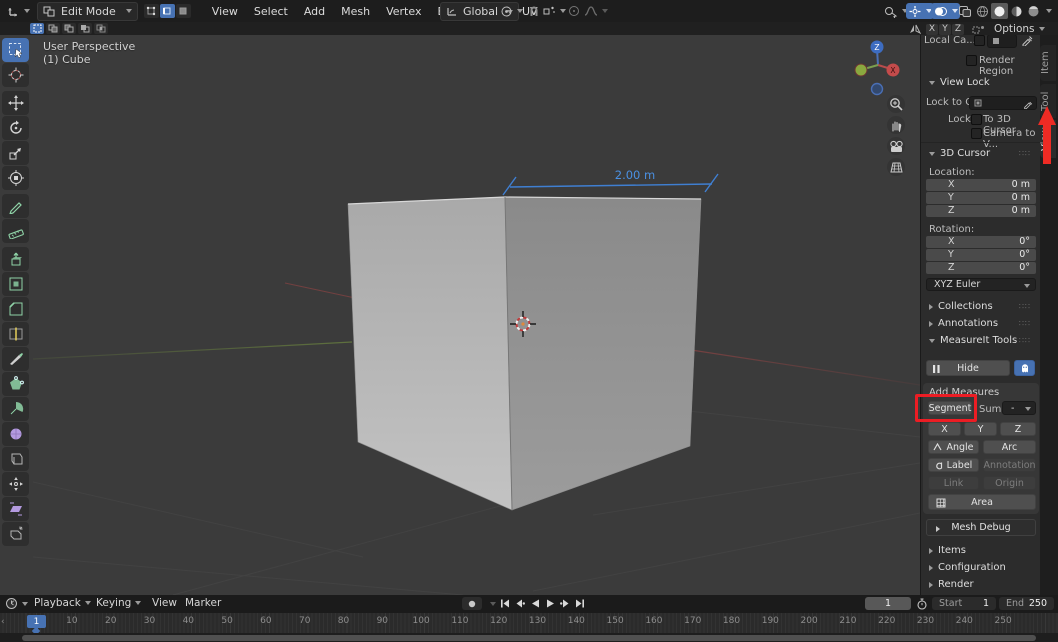 The width and height of the screenshot is (1058, 642). Describe the element at coordinates (1002, 41) in the screenshot. I see `local-camera-field` at that location.